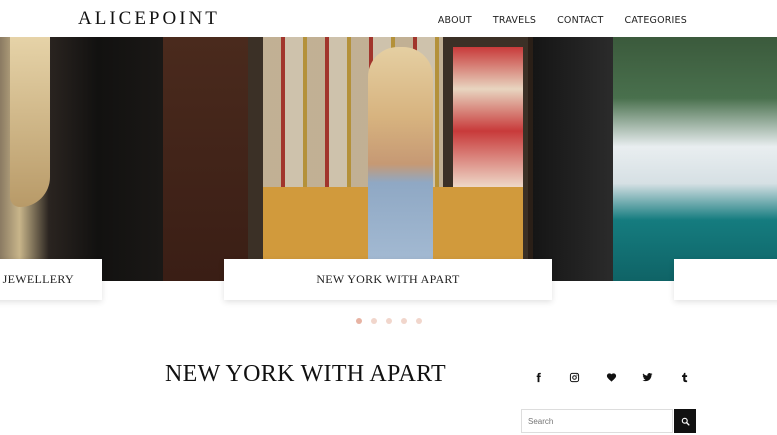  I want to click on slider-dots, so click(389, 321).